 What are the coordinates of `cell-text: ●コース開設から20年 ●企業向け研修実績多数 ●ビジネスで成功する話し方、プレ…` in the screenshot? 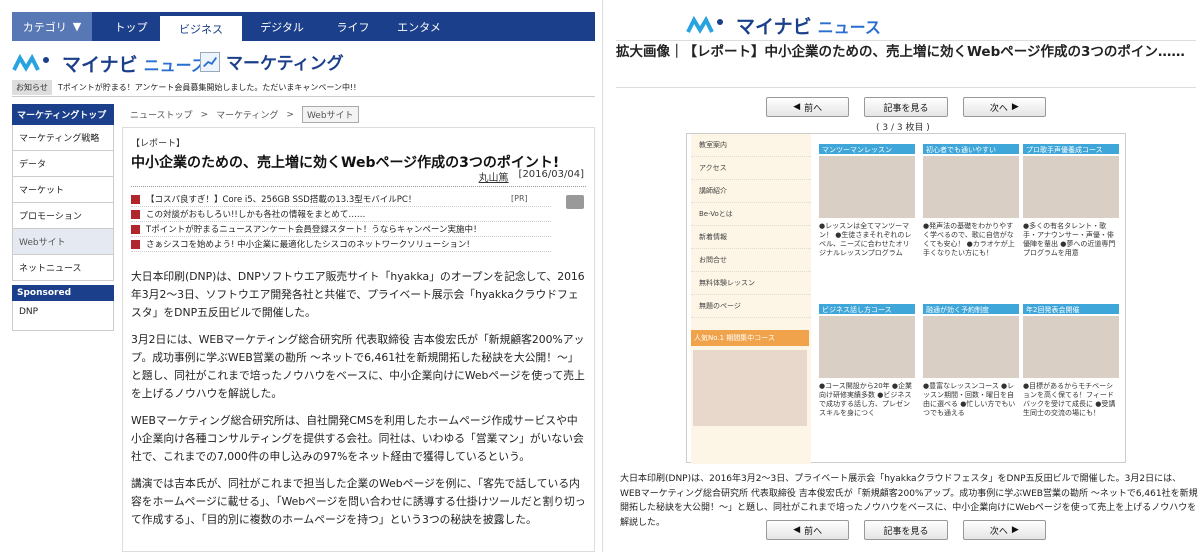 It's located at (865, 399).